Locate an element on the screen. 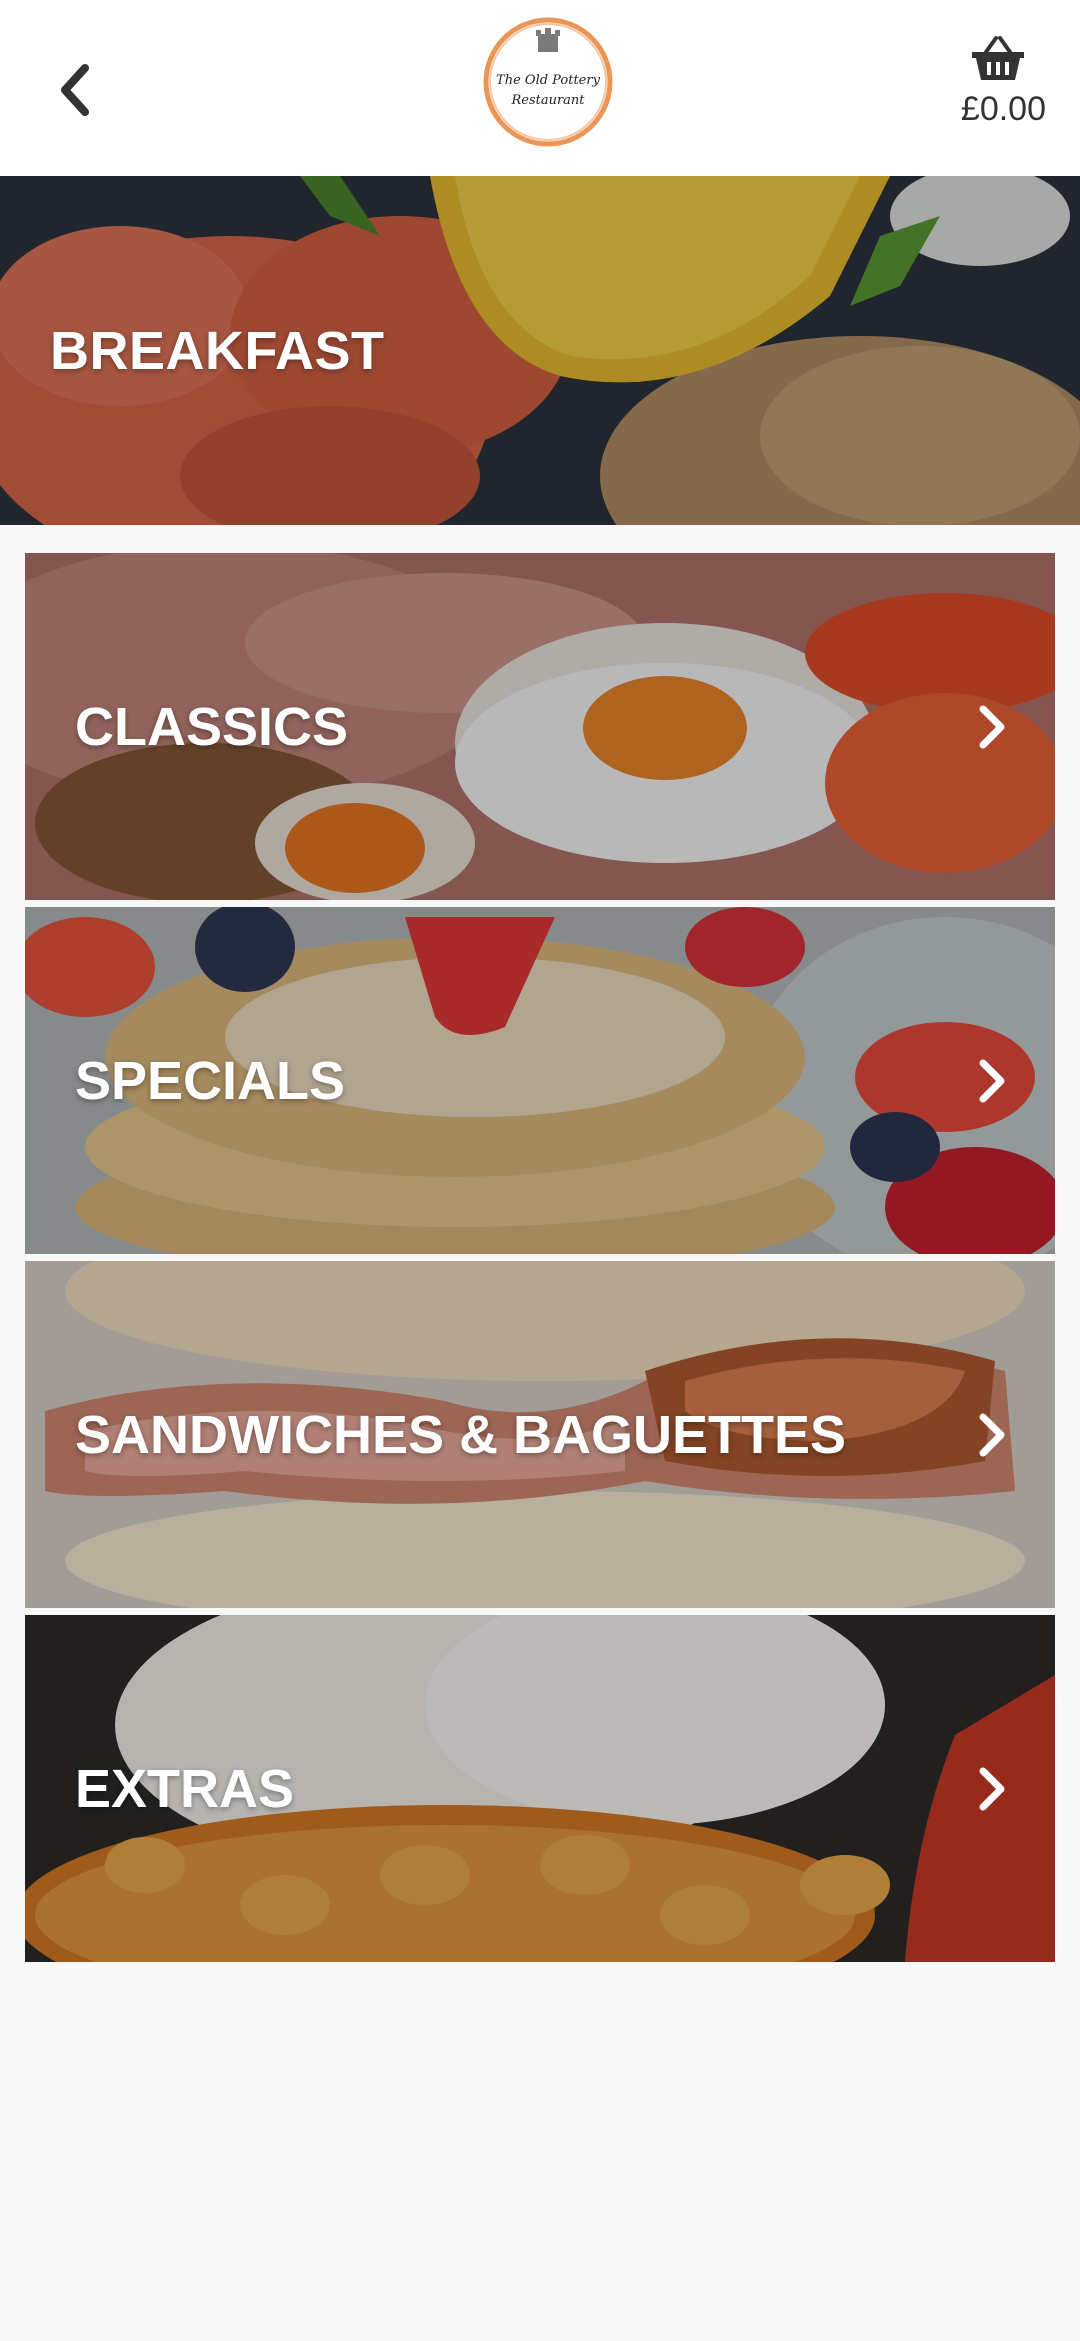 This screenshot has height=2341, width=1080. chevron-left-icon is located at coordinates (75, 90).